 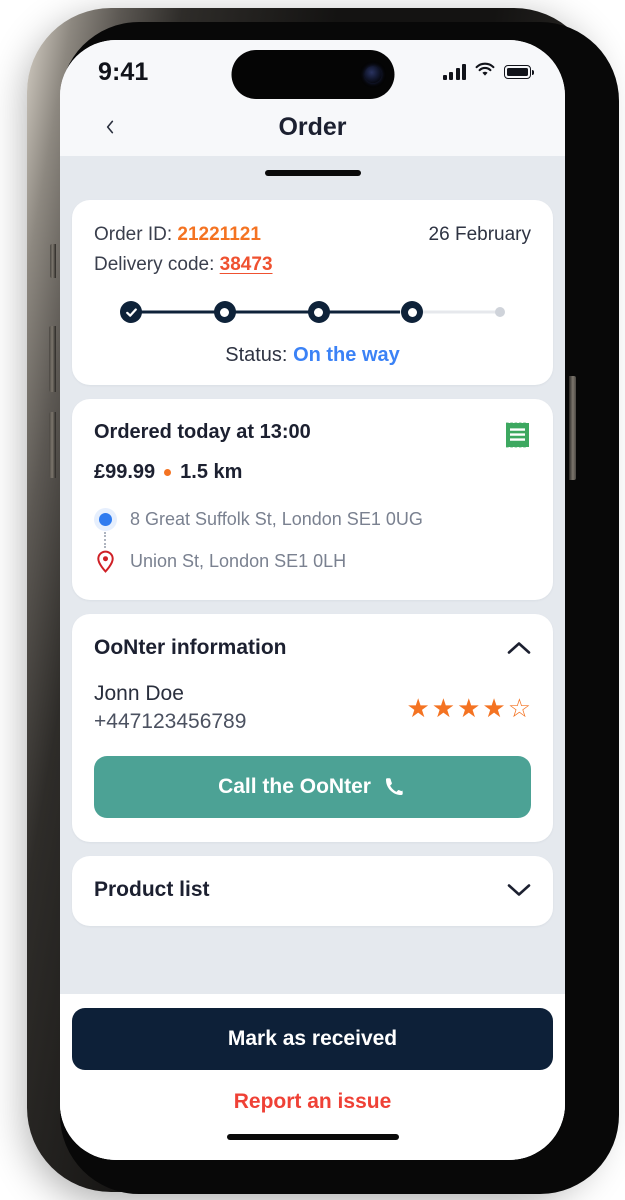 What do you see at coordinates (152, 889) in the screenshot?
I see `product-list-title: Product list` at bounding box center [152, 889].